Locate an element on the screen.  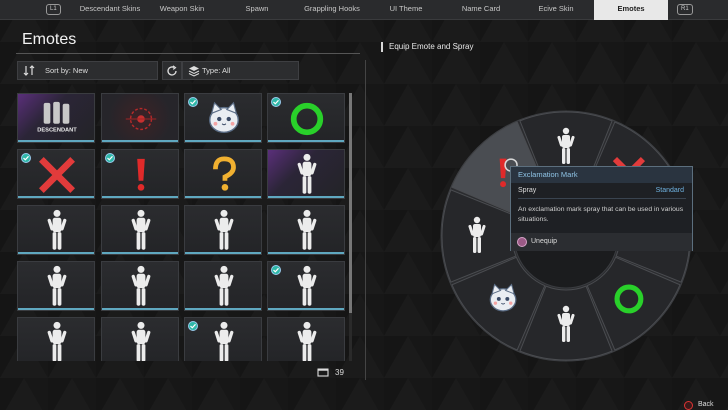
equip-section-title: Equip Emote and Spray is located at coordinates (427, 47).